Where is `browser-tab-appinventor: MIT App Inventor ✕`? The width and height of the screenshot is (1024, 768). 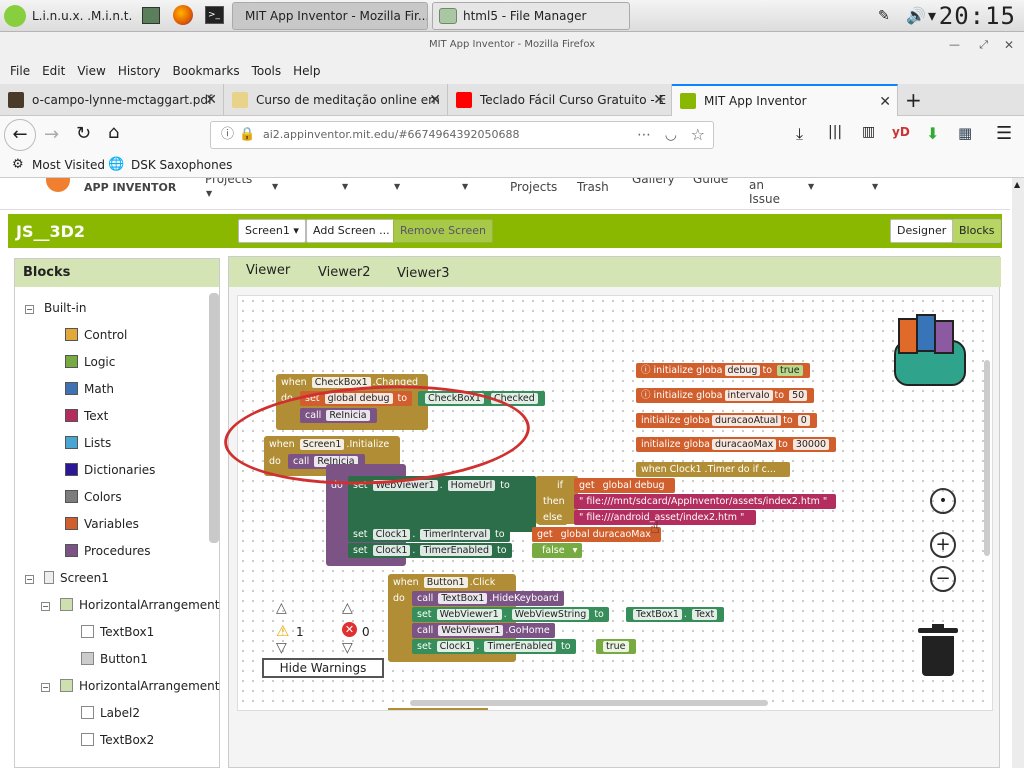
browser-tab-appinventor: MIT App Inventor ✕ is located at coordinates (785, 100).